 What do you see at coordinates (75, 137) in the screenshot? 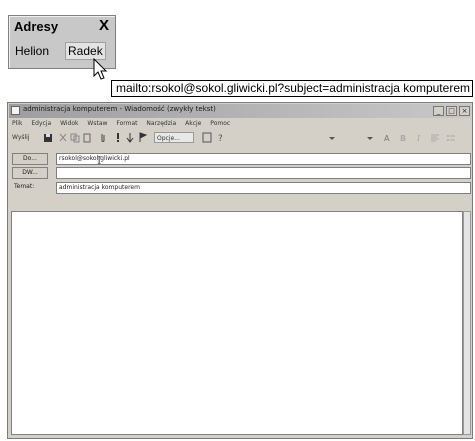
I see `copy-icon` at bounding box center [75, 137].